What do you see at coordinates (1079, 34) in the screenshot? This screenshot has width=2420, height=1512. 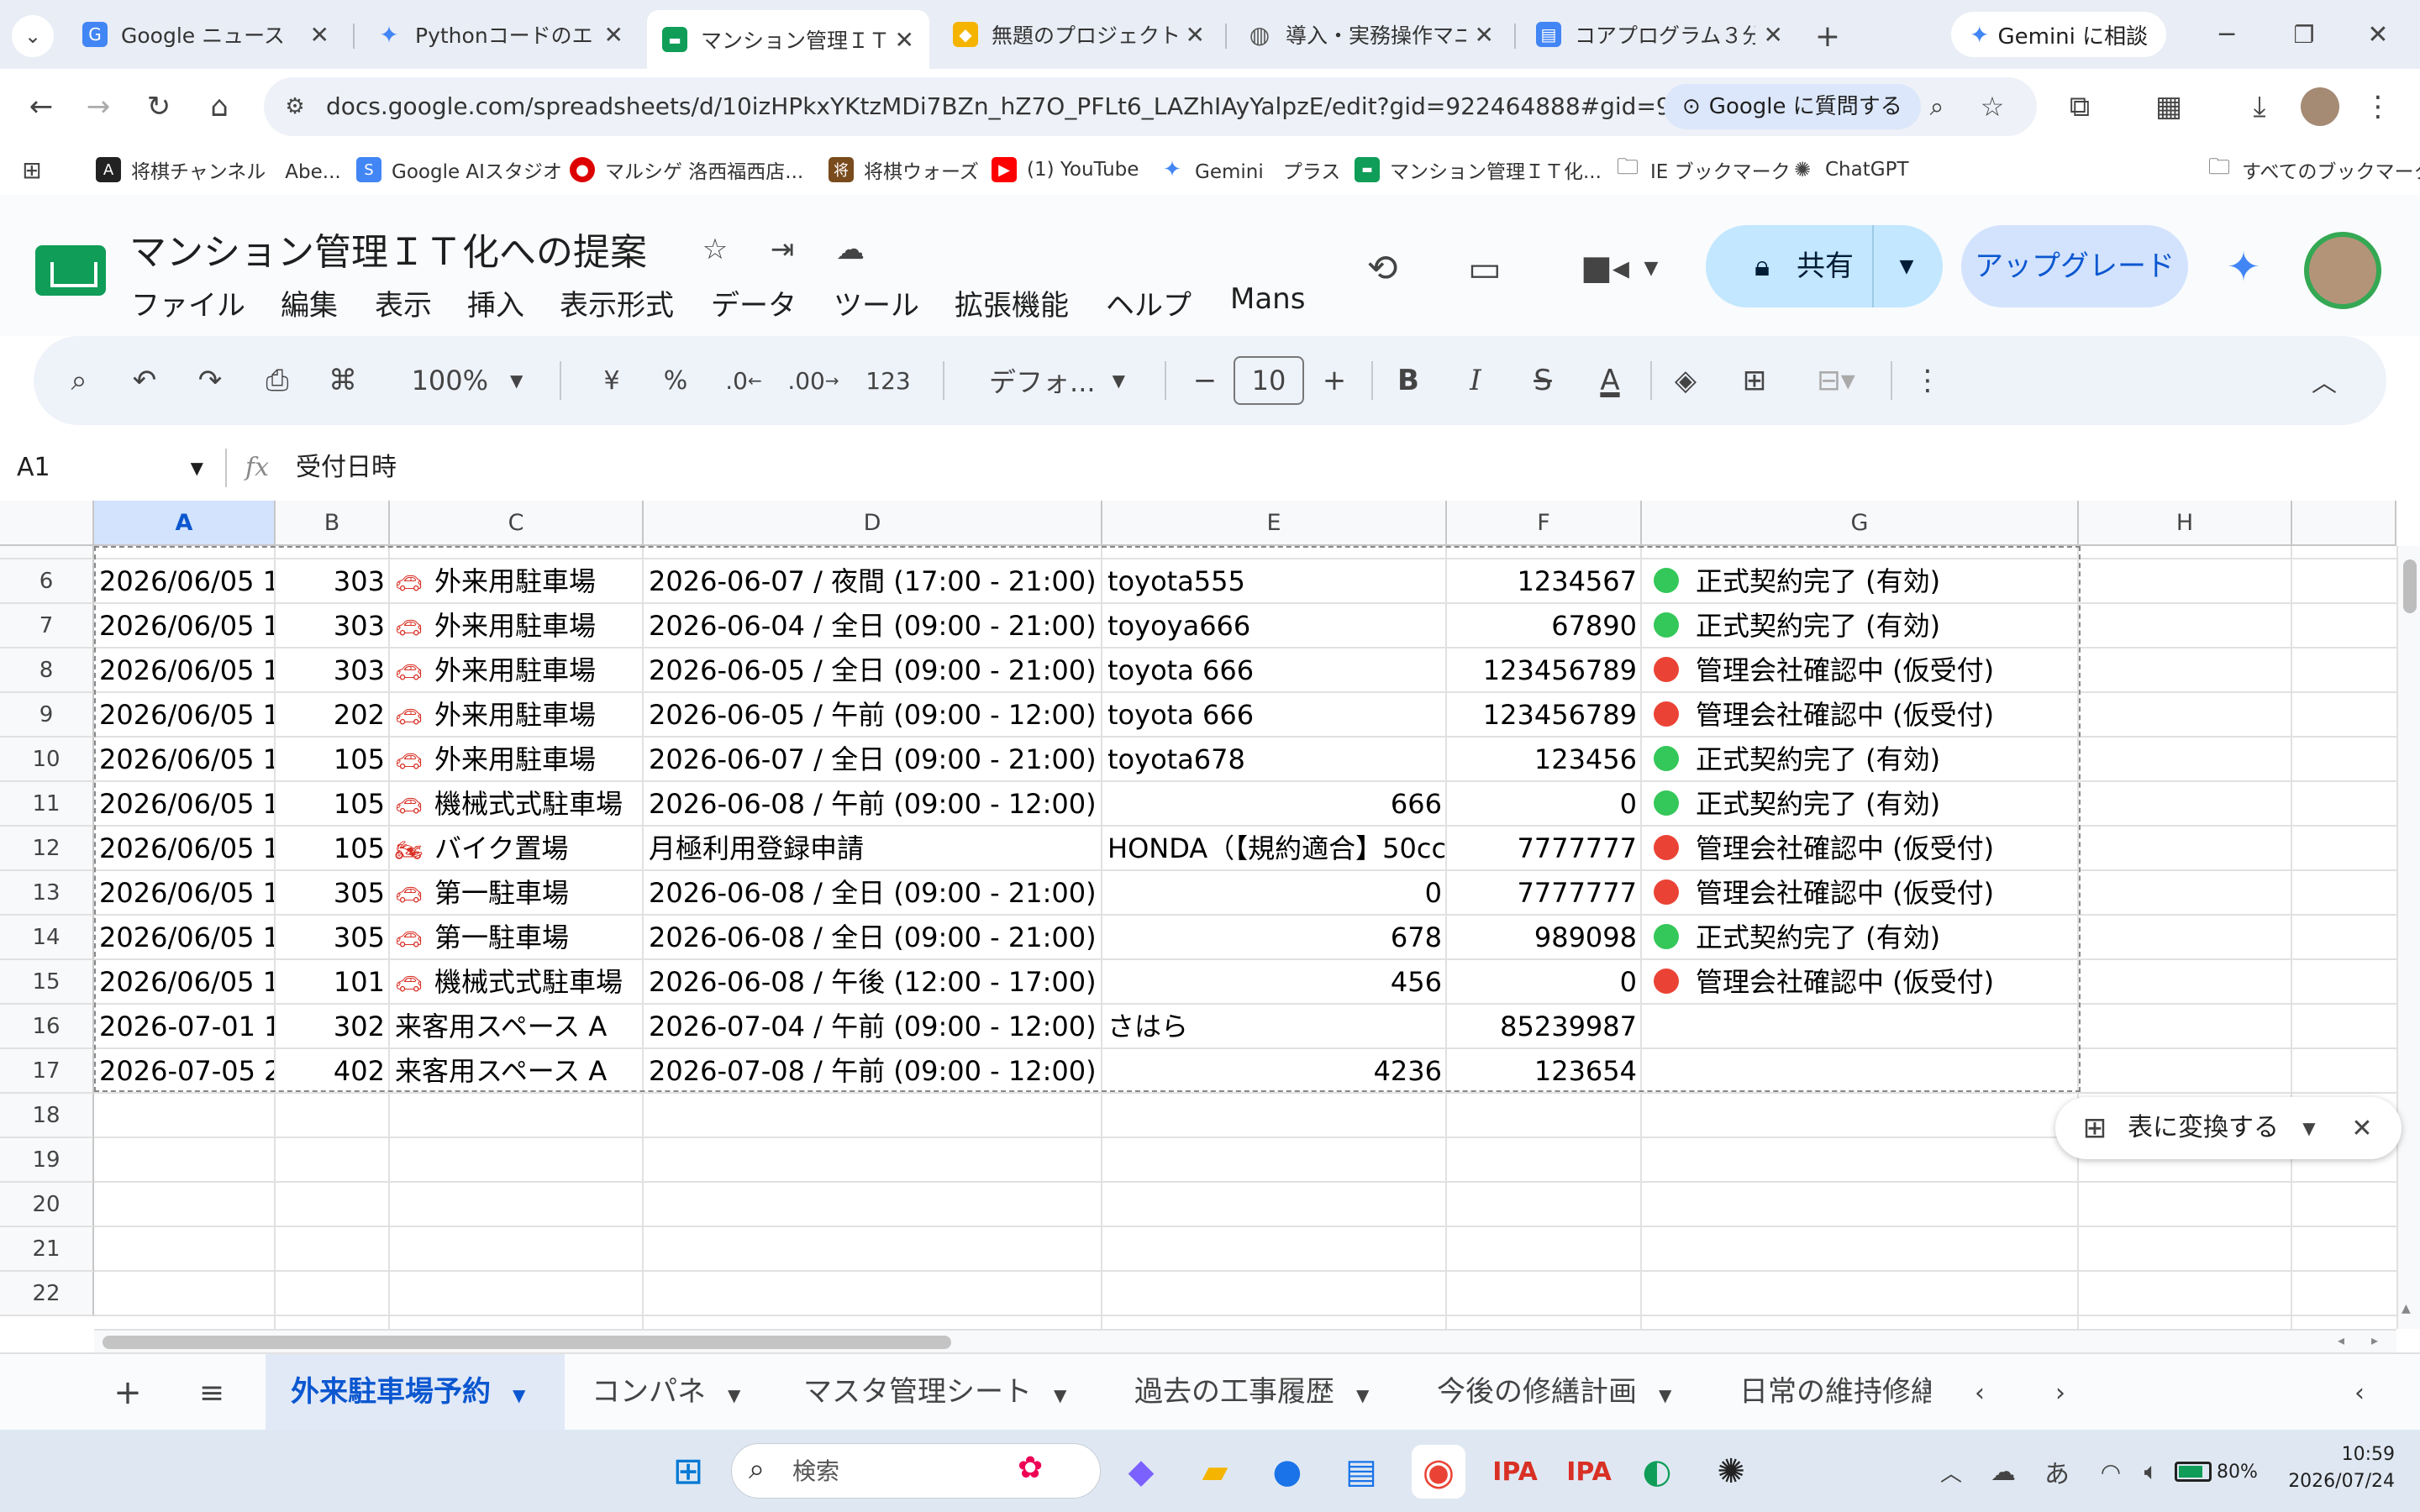 I see `browser-tab-project: ◆ 無題のプロジェクト - ✕` at bounding box center [1079, 34].